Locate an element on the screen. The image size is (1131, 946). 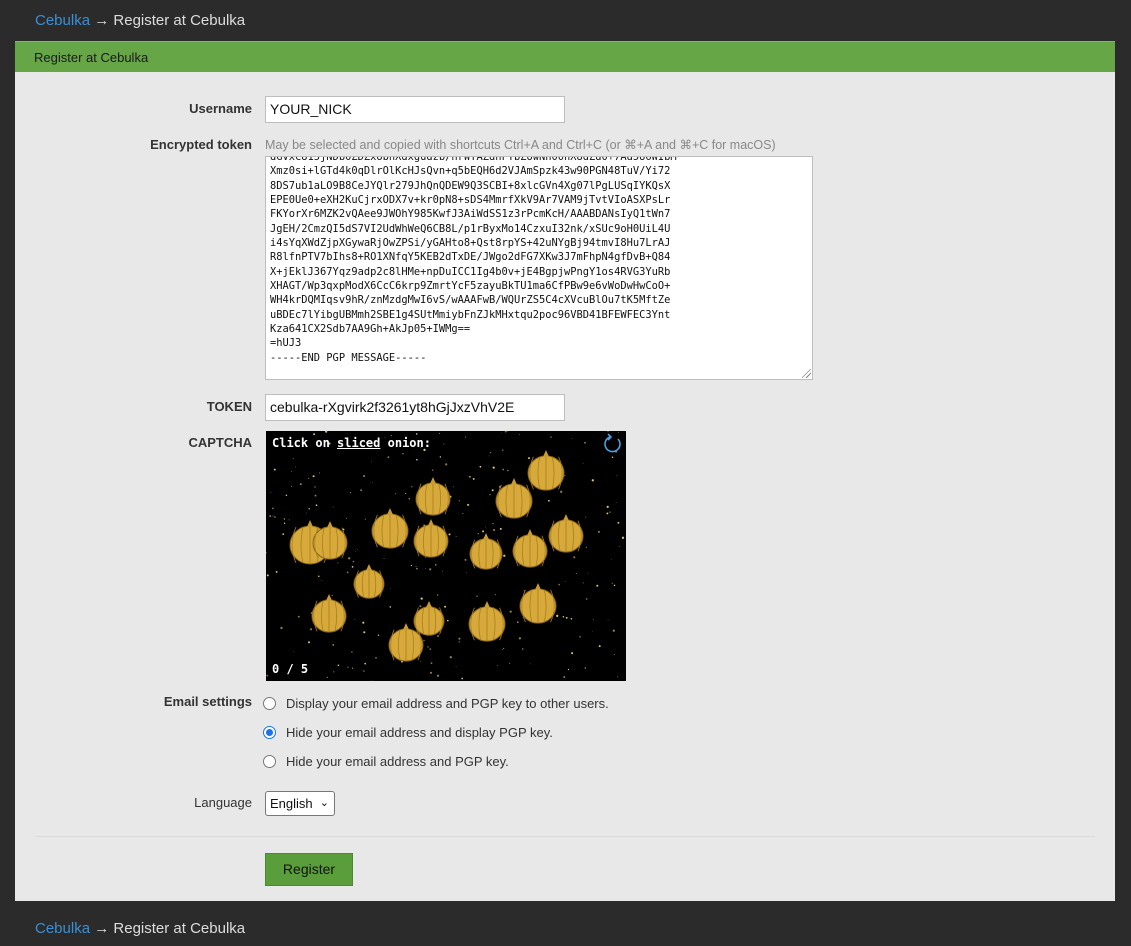
language-label: Language is located at coordinates (223, 802).